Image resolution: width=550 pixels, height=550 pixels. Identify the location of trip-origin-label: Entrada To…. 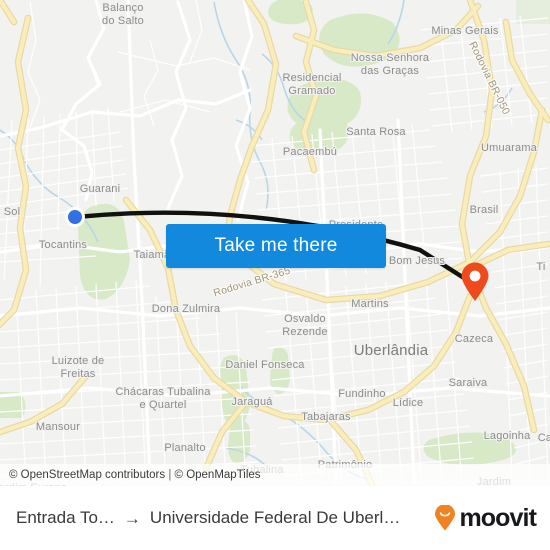
(65, 518).